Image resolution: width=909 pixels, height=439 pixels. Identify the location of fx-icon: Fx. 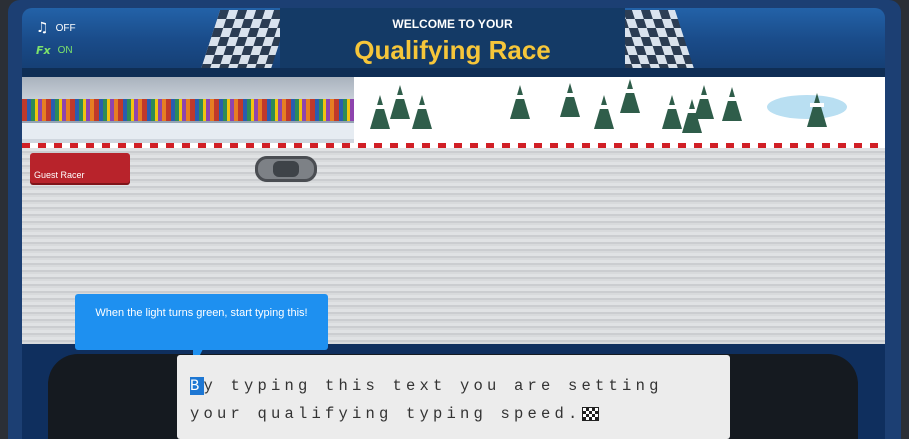
(43, 50).